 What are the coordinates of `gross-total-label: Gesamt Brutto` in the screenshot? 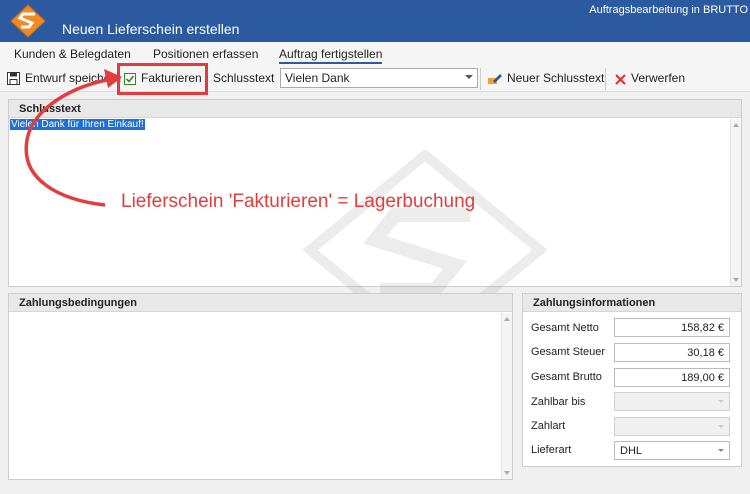 It's located at (566, 377).